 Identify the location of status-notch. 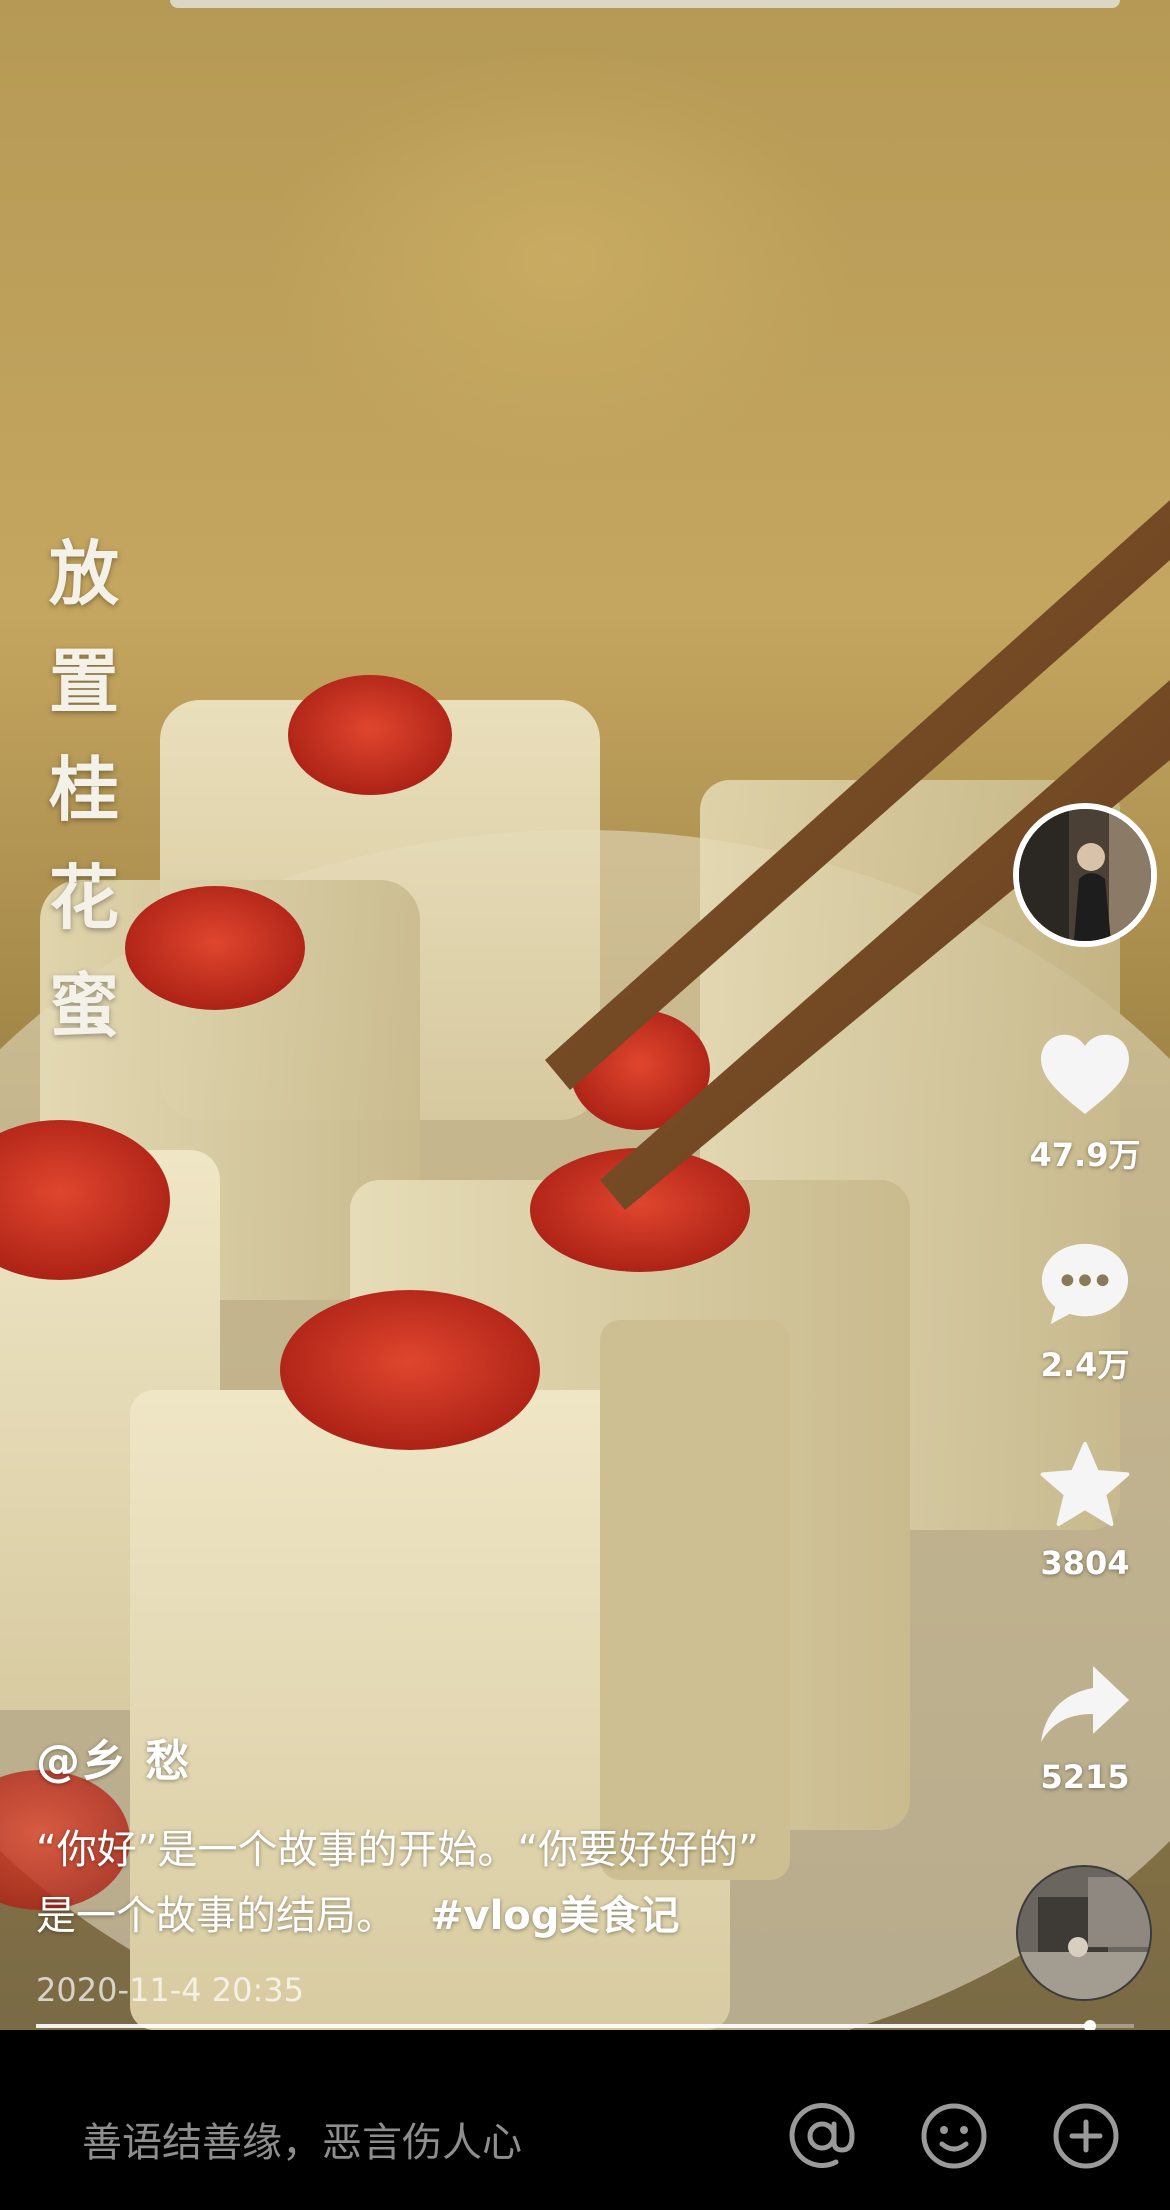
(645, 4).